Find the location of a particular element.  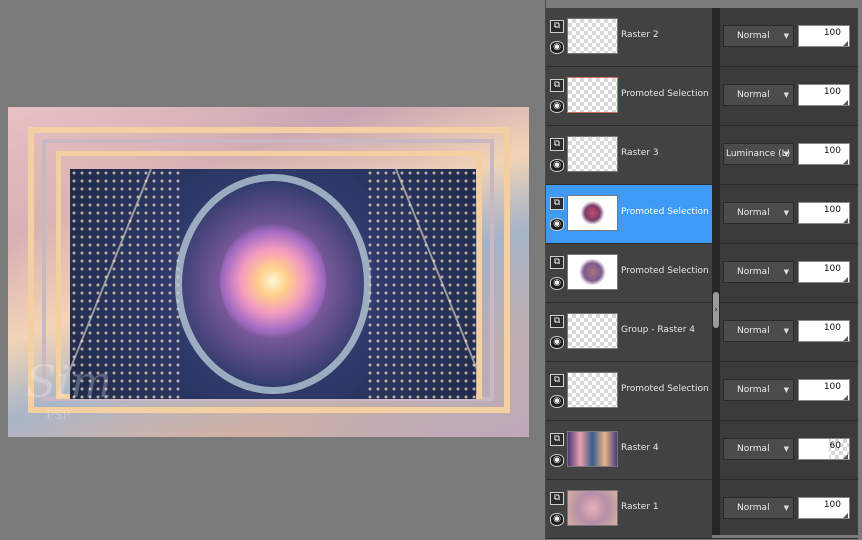

layer-item: ⧉ ◉ Promoted Selection 2 is located at coordinates (631, 391).